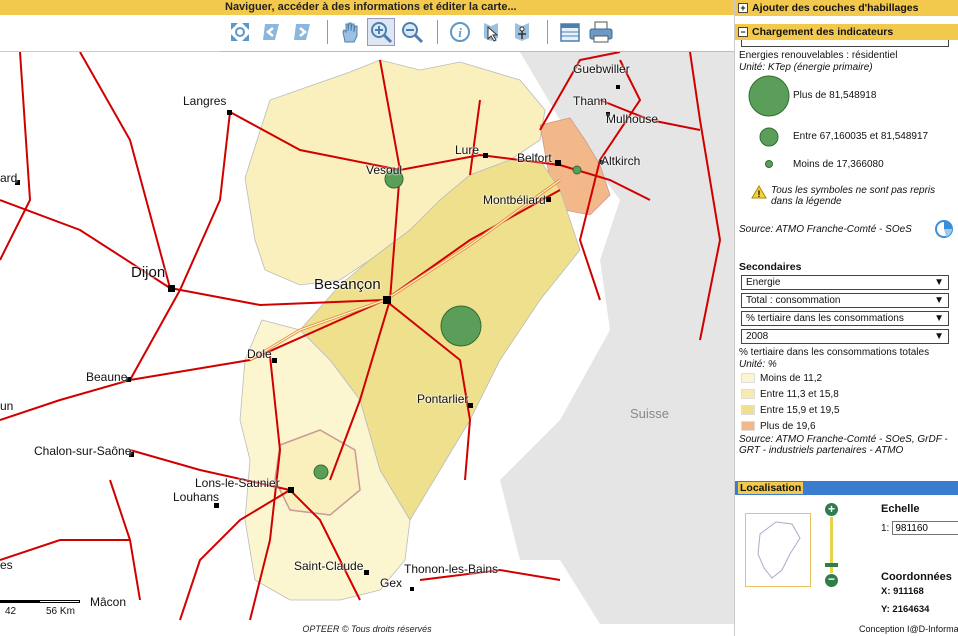 This screenshot has width=958, height=636. Describe the element at coordinates (845, 43) in the screenshot. I see `top-year-select` at that location.